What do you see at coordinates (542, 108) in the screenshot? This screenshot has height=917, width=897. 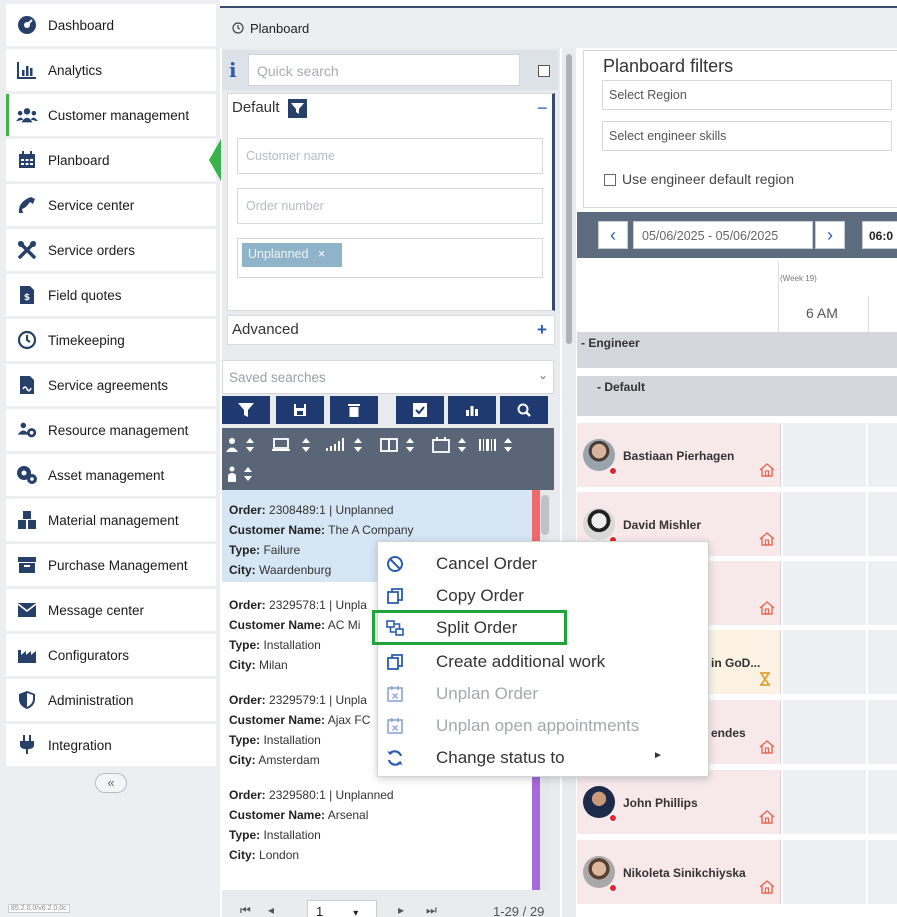 I see `collapse-default-button: −` at bounding box center [542, 108].